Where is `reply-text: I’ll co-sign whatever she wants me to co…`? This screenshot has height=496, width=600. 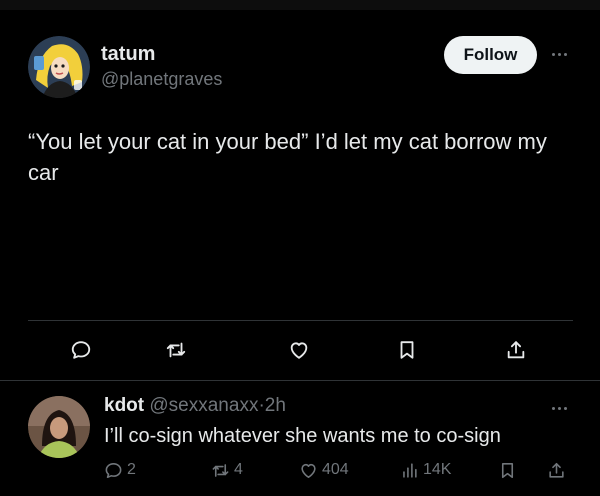 reply-text: I’ll co-sign whatever she wants me to co… is located at coordinates (302, 436).